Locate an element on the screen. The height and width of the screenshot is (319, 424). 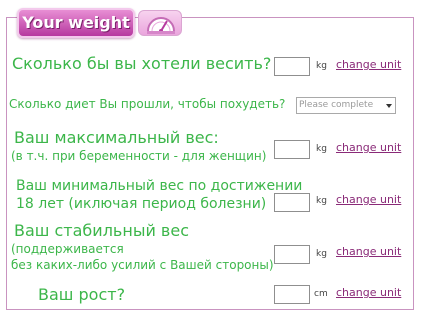
stable-weight-sublabel-2: без каких-либо усилий с Вашей стороны) is located at coordinates (142, 265).